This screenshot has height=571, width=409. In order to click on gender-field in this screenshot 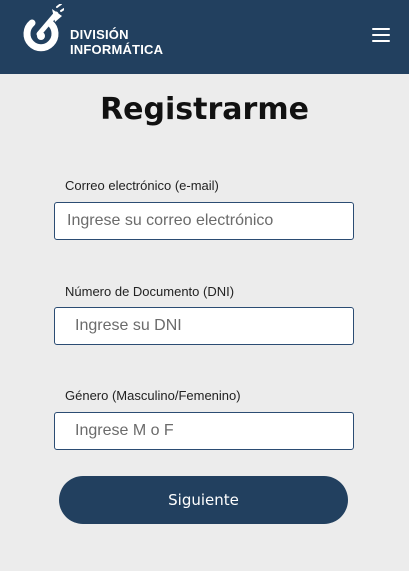, I will do `click(204, 431)`.